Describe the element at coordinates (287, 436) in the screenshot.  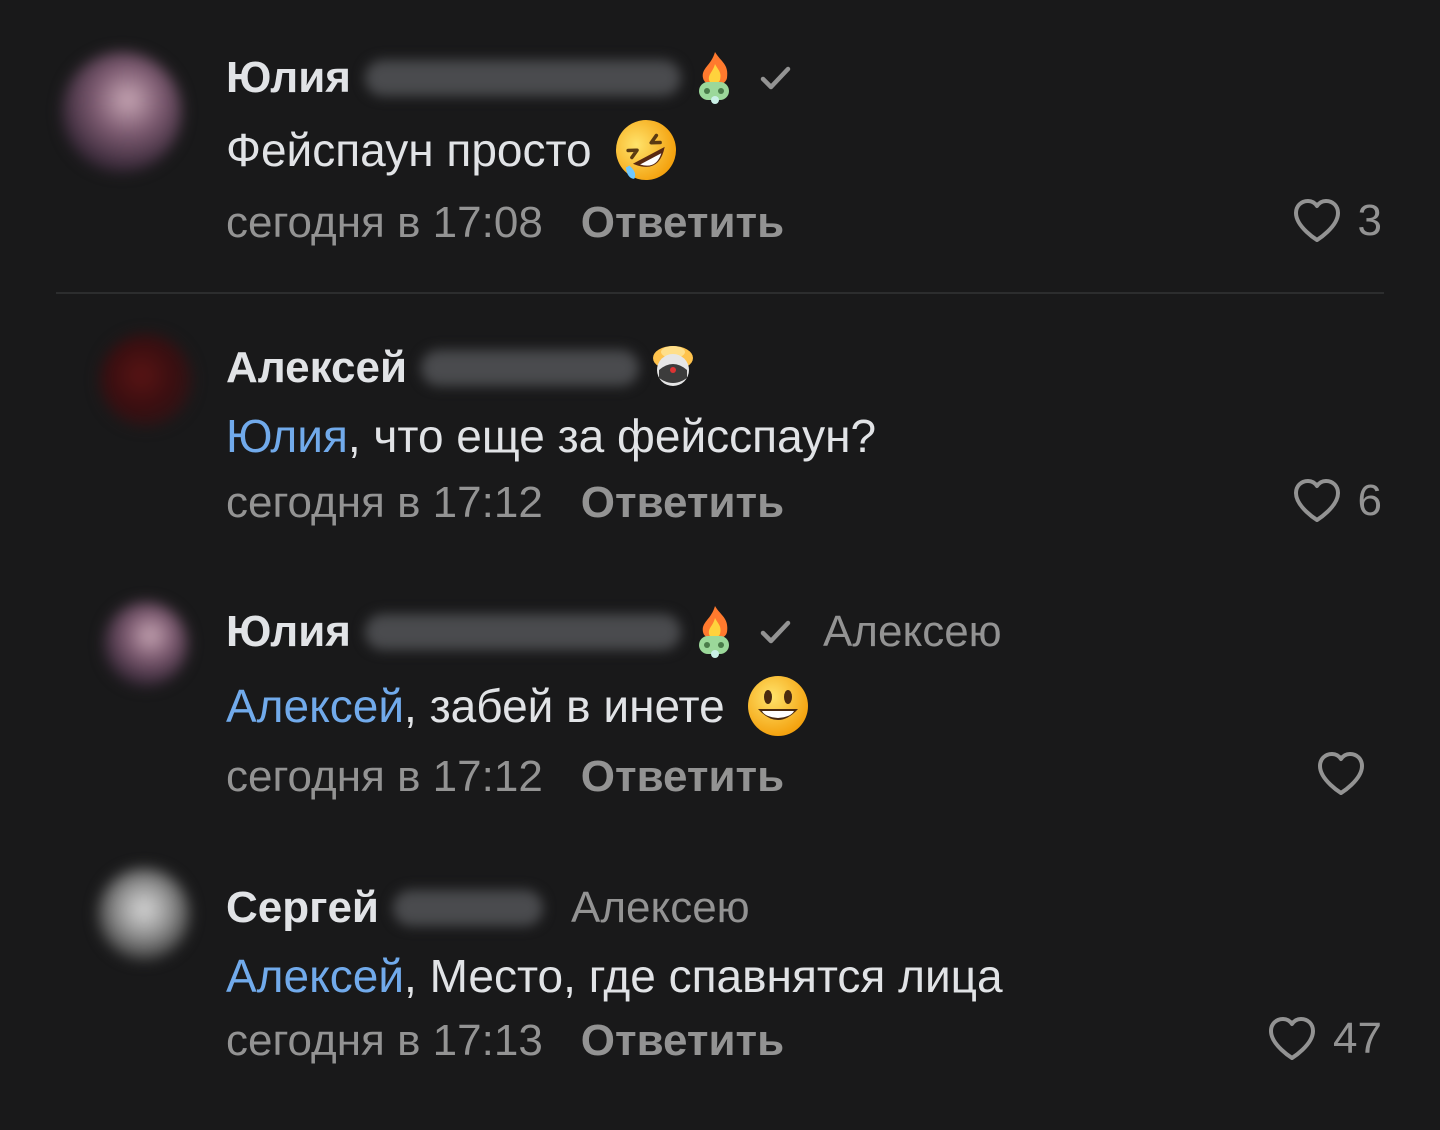
I see `mention-link: Юлия` at that location.